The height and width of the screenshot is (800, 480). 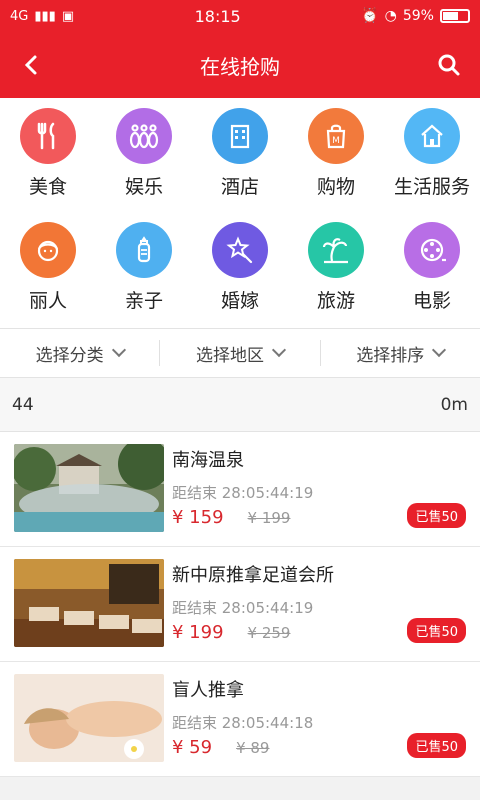 I want to click on category-hotel: 酒店, so click(x=240, y=161).